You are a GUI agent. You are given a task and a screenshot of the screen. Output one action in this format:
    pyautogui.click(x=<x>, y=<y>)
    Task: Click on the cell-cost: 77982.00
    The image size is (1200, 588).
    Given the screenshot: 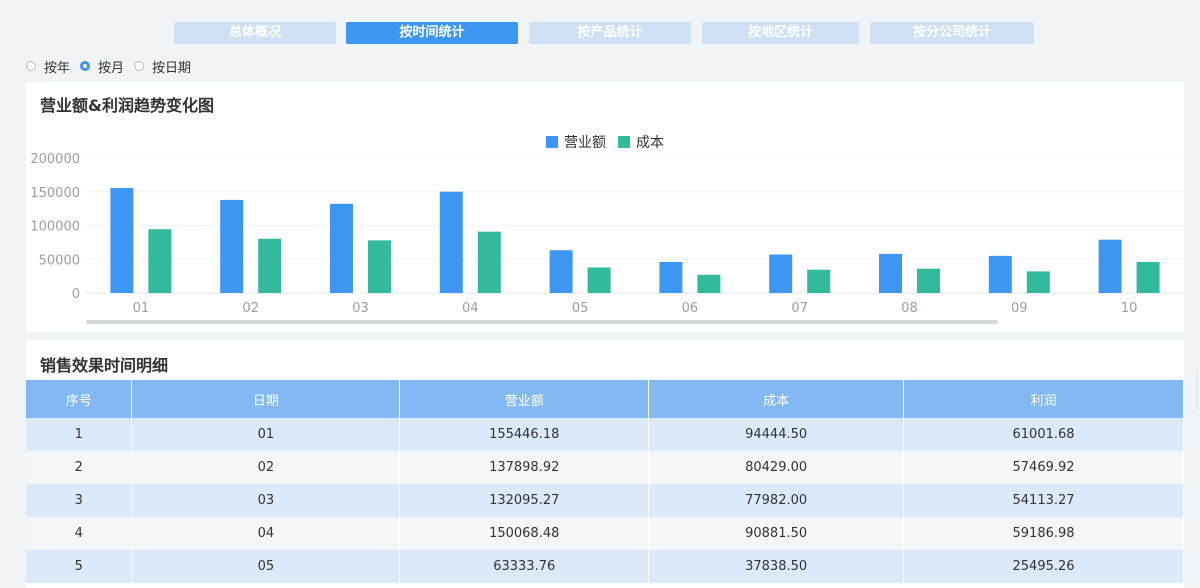 What is the action you would take?
    pyautogui.click(x=776, y=500)
    